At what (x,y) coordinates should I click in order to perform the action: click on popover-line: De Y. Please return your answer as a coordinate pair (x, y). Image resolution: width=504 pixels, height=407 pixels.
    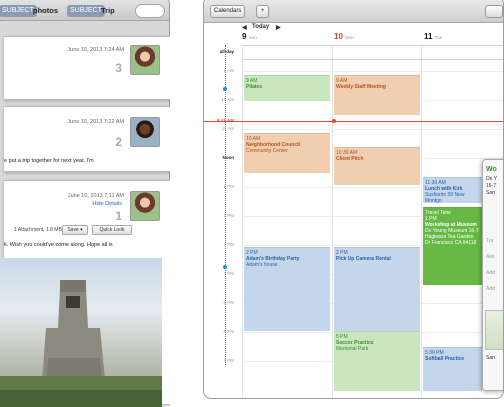
    Looking at the image, I should click on (492, 179).